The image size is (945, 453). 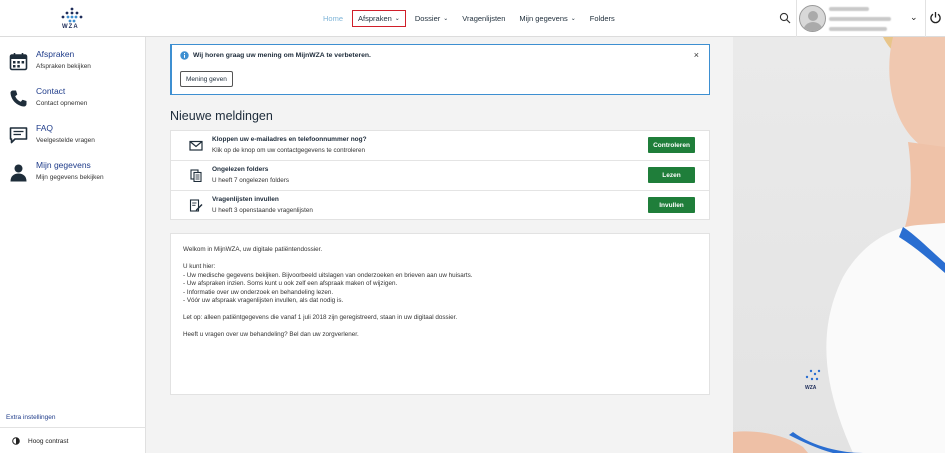 I want to click on sidebar-item-afspraken: Afspraken Afspraken bekijken, so click(x=73, y=63).